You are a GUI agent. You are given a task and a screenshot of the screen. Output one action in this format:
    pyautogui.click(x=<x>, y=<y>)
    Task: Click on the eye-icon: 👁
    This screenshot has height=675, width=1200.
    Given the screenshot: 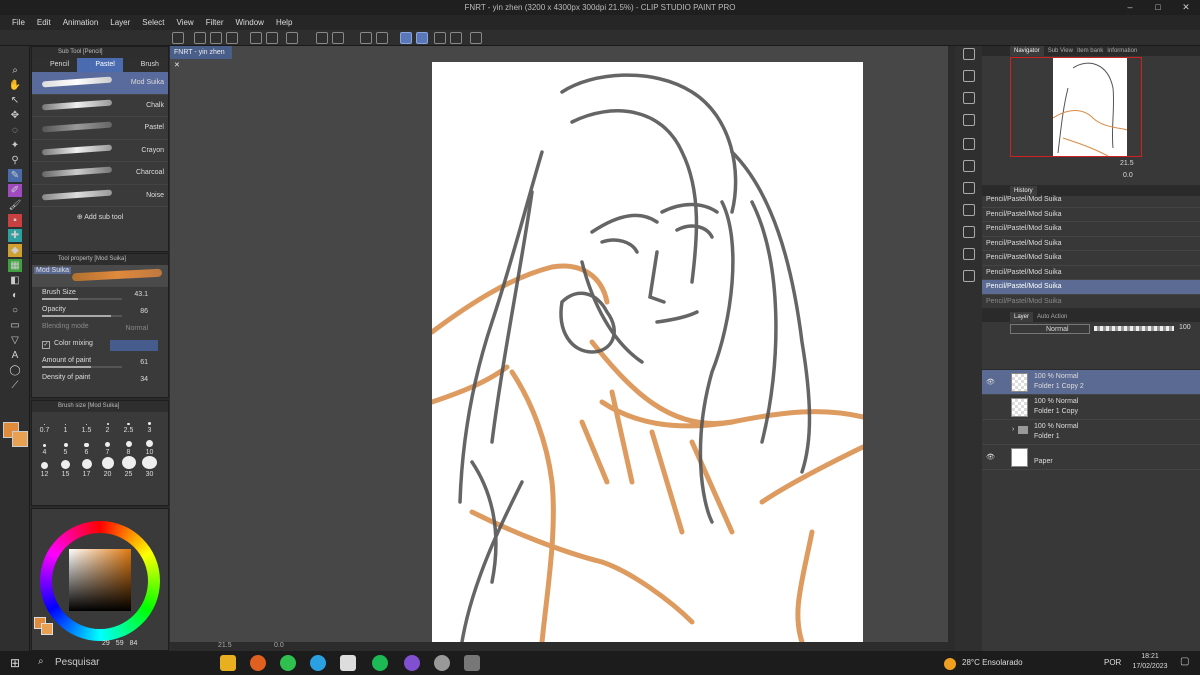 What is the action you would take?
    pyautogui.click(x=990, y=382)
    